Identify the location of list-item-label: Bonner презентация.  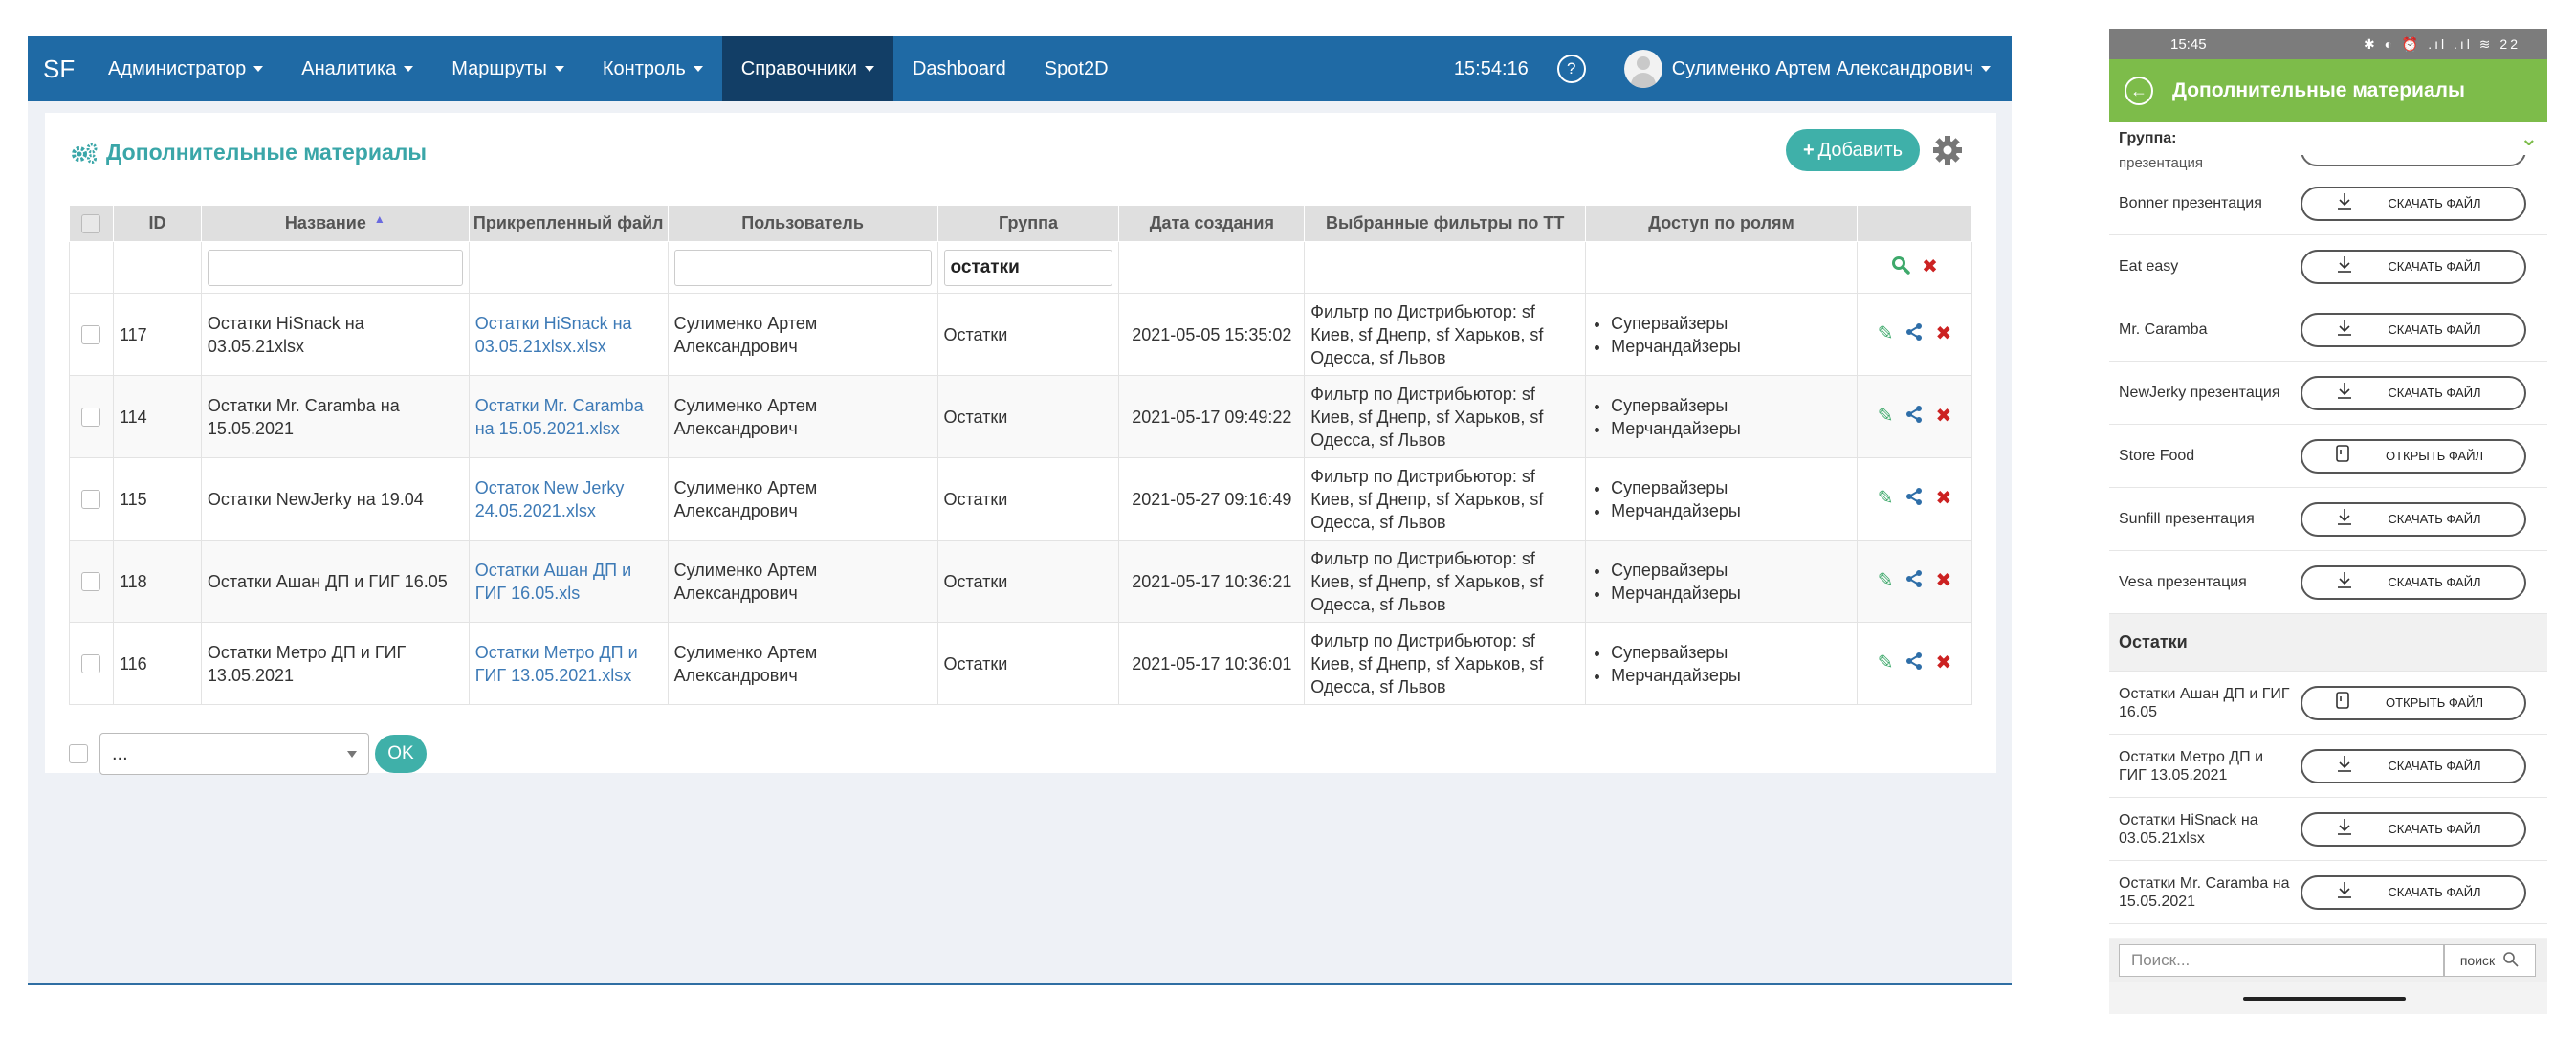
(2190, 203).